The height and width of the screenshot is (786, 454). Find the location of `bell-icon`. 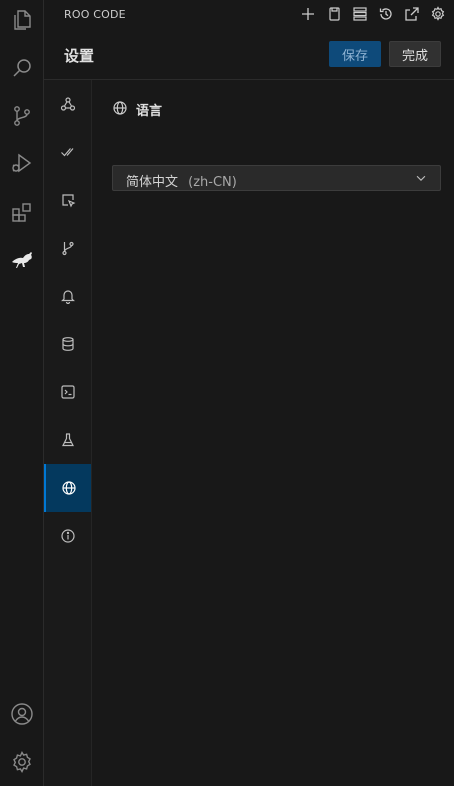

bell-icon is located at coordinates (68, 296).